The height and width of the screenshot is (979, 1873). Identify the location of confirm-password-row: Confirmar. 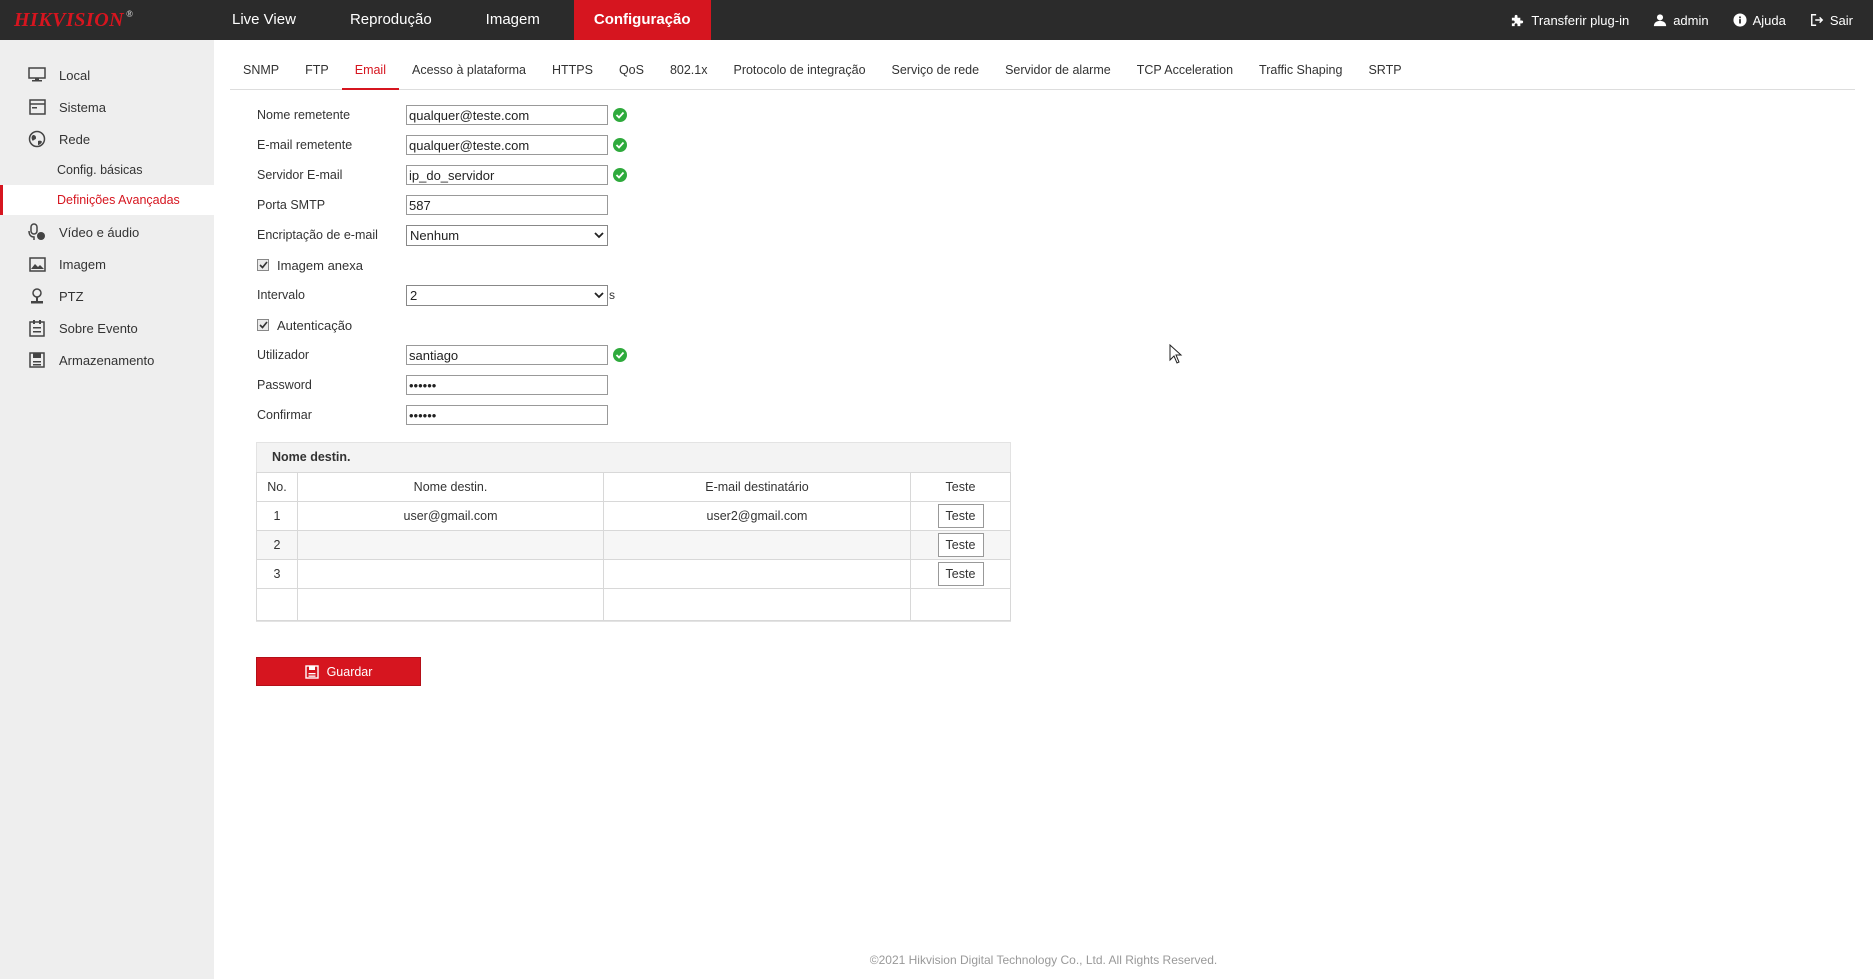
(432, 415).